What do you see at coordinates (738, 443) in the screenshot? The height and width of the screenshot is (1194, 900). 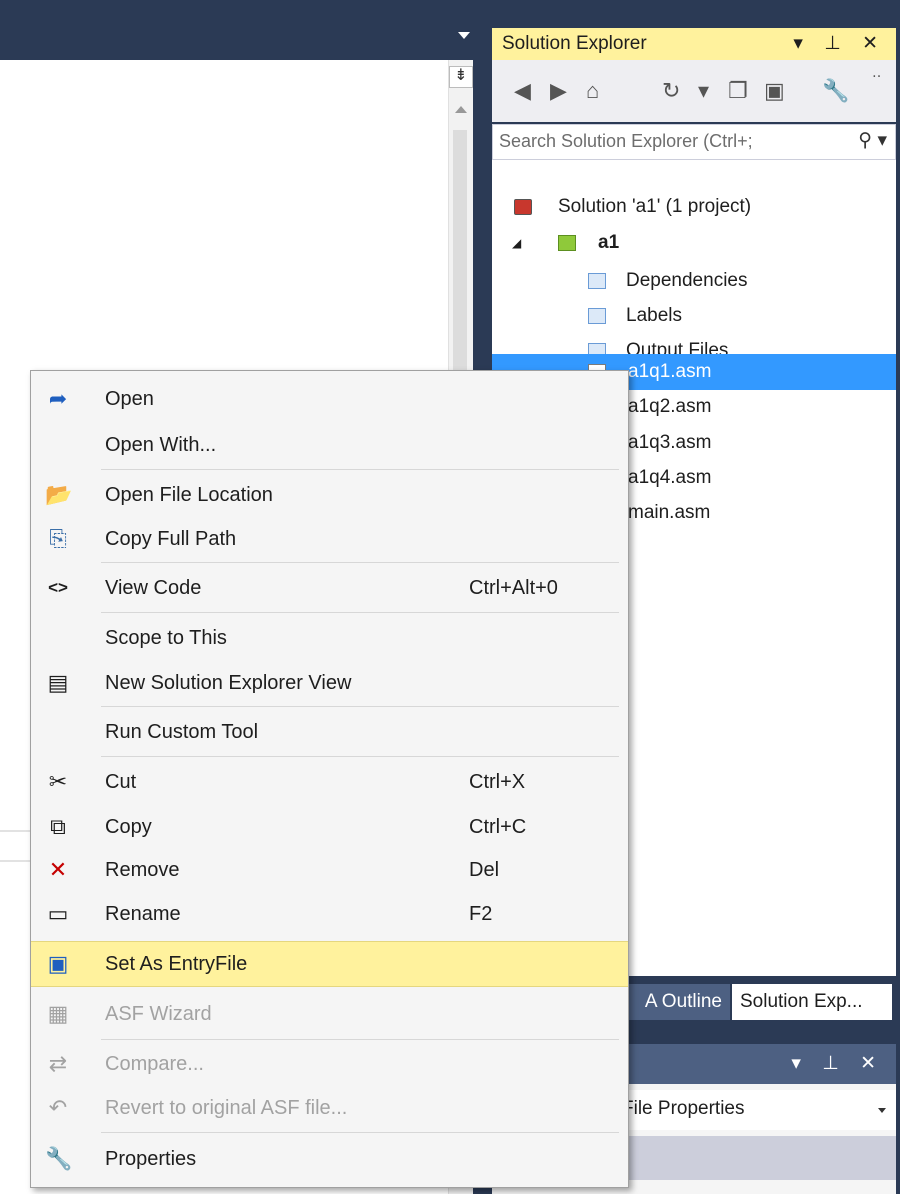 I see `tree-node-file: a1q3.asm` at bounding box center [738, 443].